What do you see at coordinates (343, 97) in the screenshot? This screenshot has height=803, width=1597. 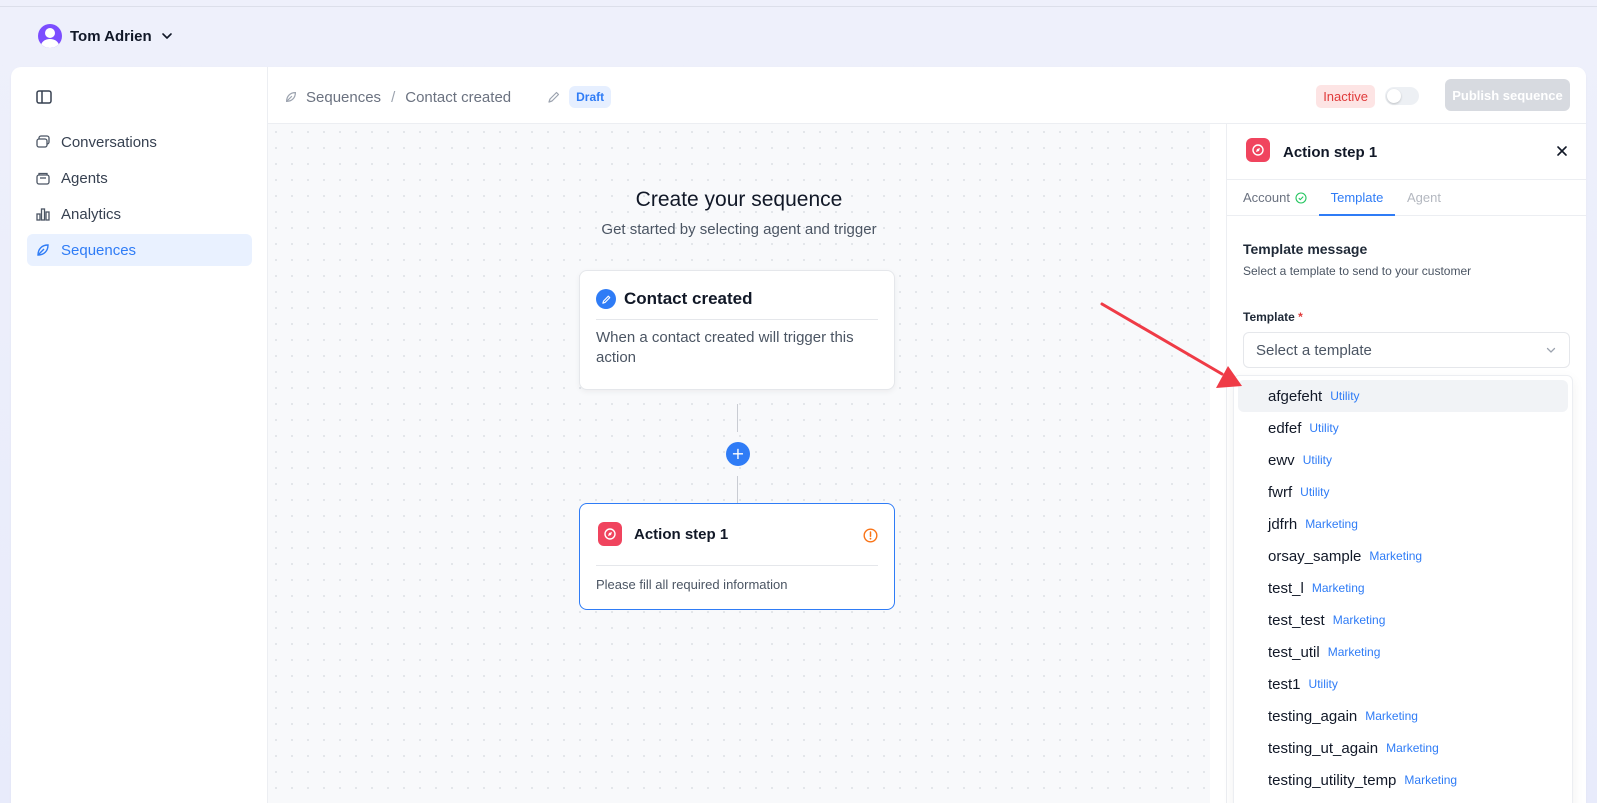 I see `breadcrumb-sequences: Sequences` at bounding box center [343, 97].